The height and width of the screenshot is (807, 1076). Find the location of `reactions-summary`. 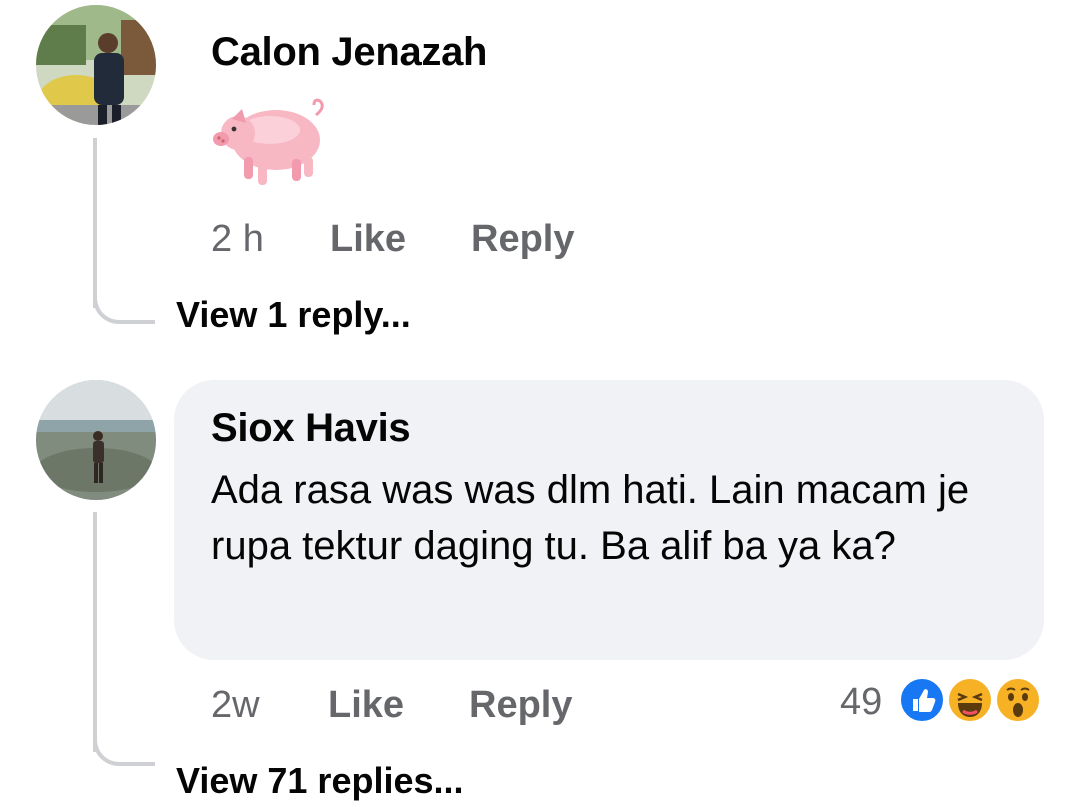

reactions-summary is located at coordinates (973, 701).